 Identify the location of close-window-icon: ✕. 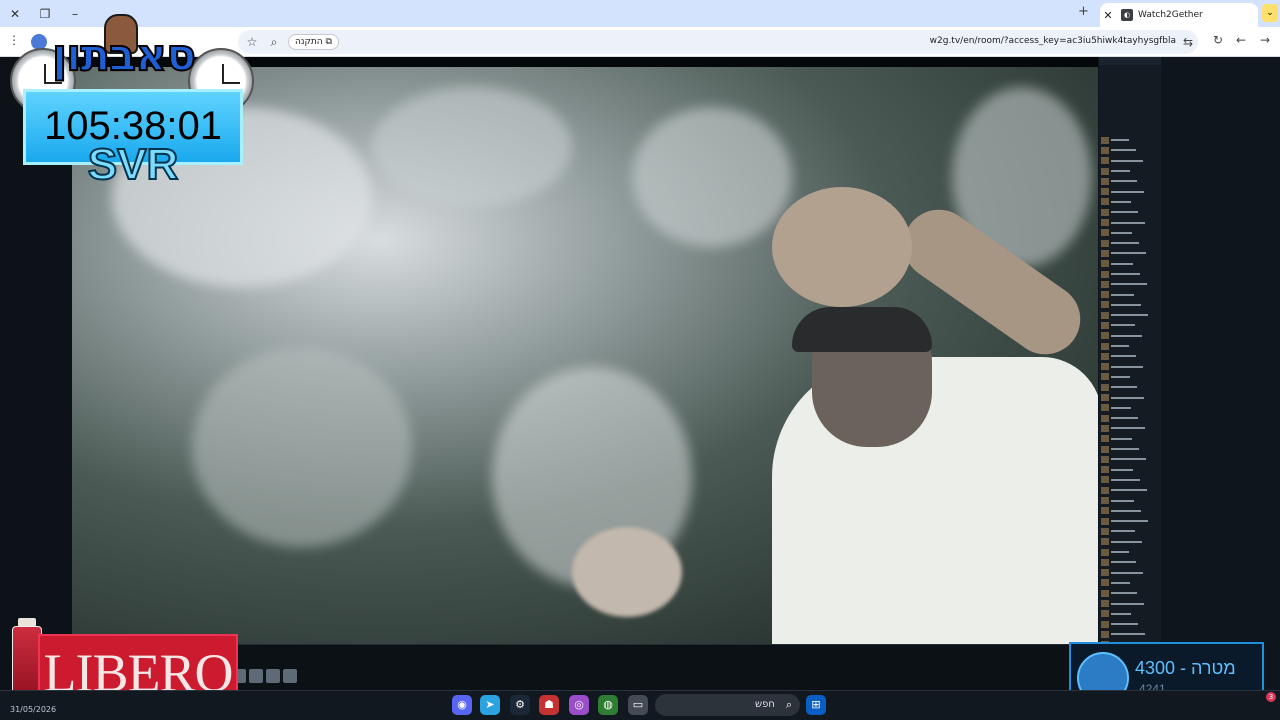
(15, 14).